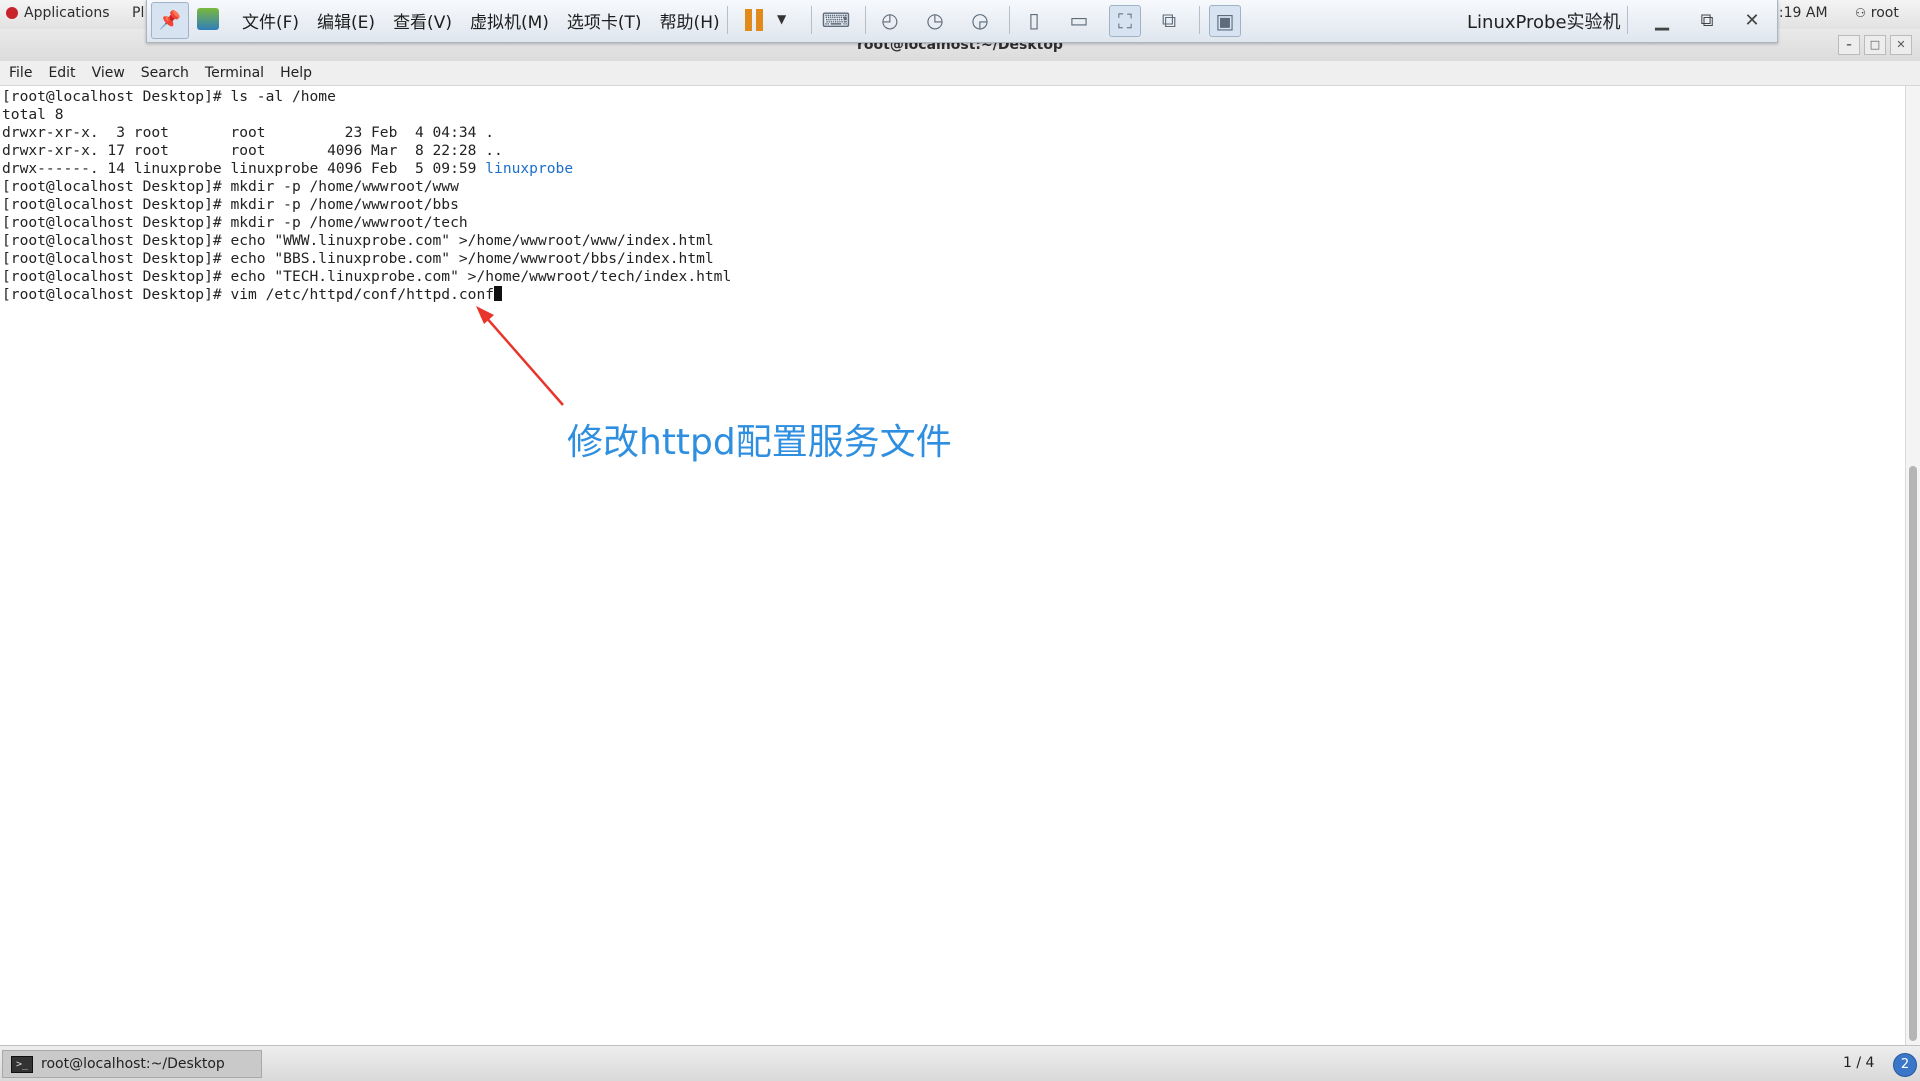 The image size is (1920, 1081). What do you see at coordinates (836, 20) in the screenshot?
I see `send-keys-icon: ⌨` at bounding box center [836, 20].